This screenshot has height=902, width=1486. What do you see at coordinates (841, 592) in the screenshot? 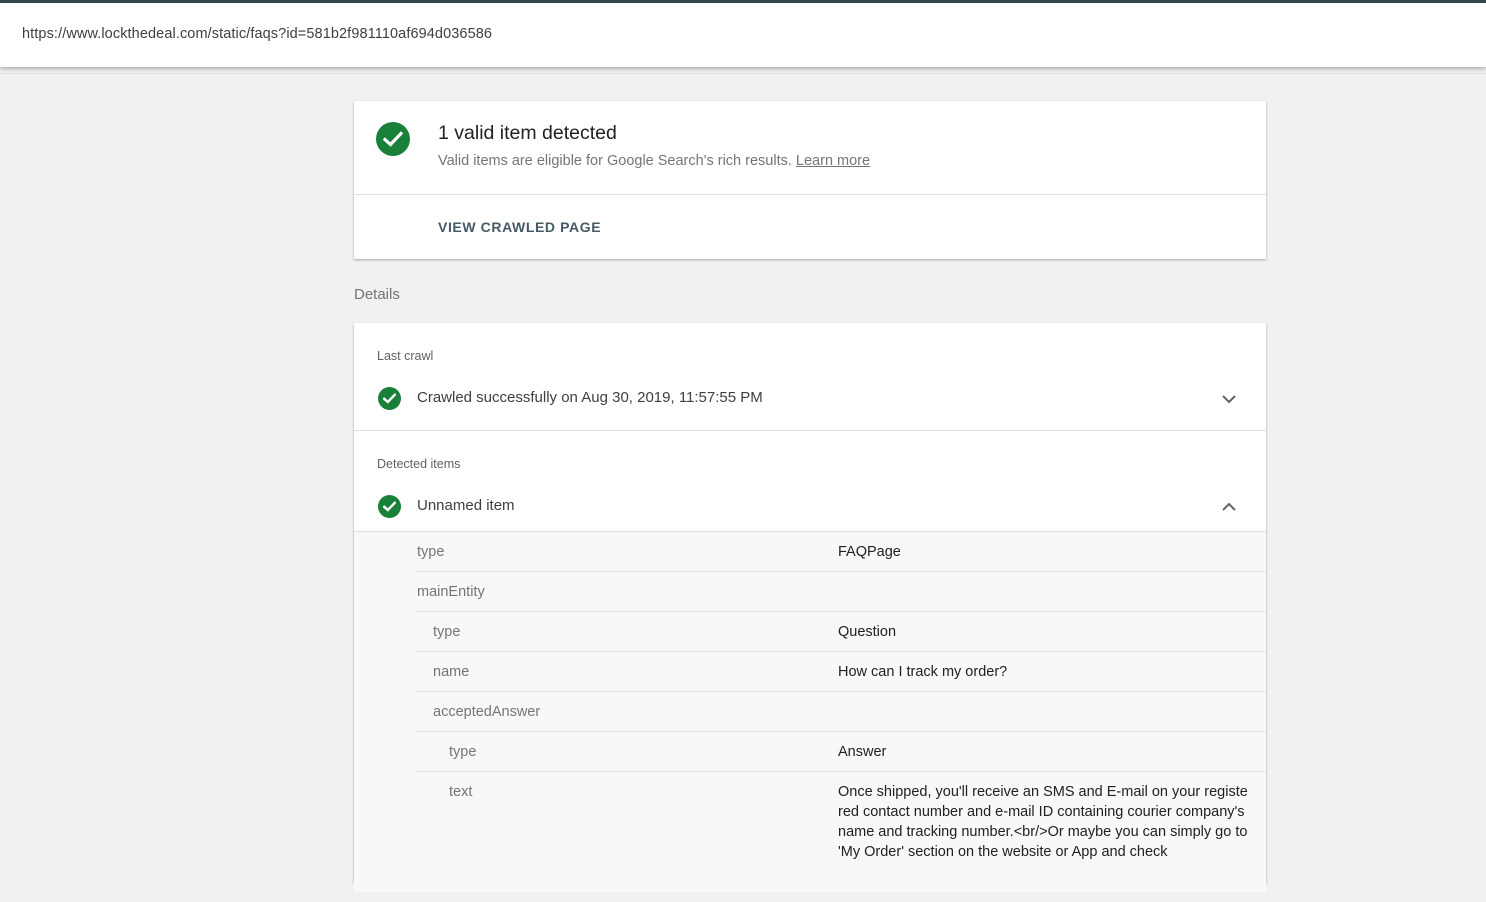
I see `property-row: mainEntity` at bounding box center [841, 592].